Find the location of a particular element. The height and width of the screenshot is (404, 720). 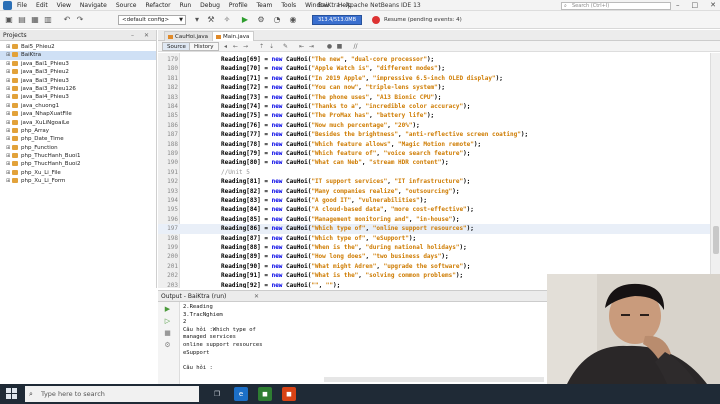

minimize-panel-icon: – is located at coordinates (132, 35).